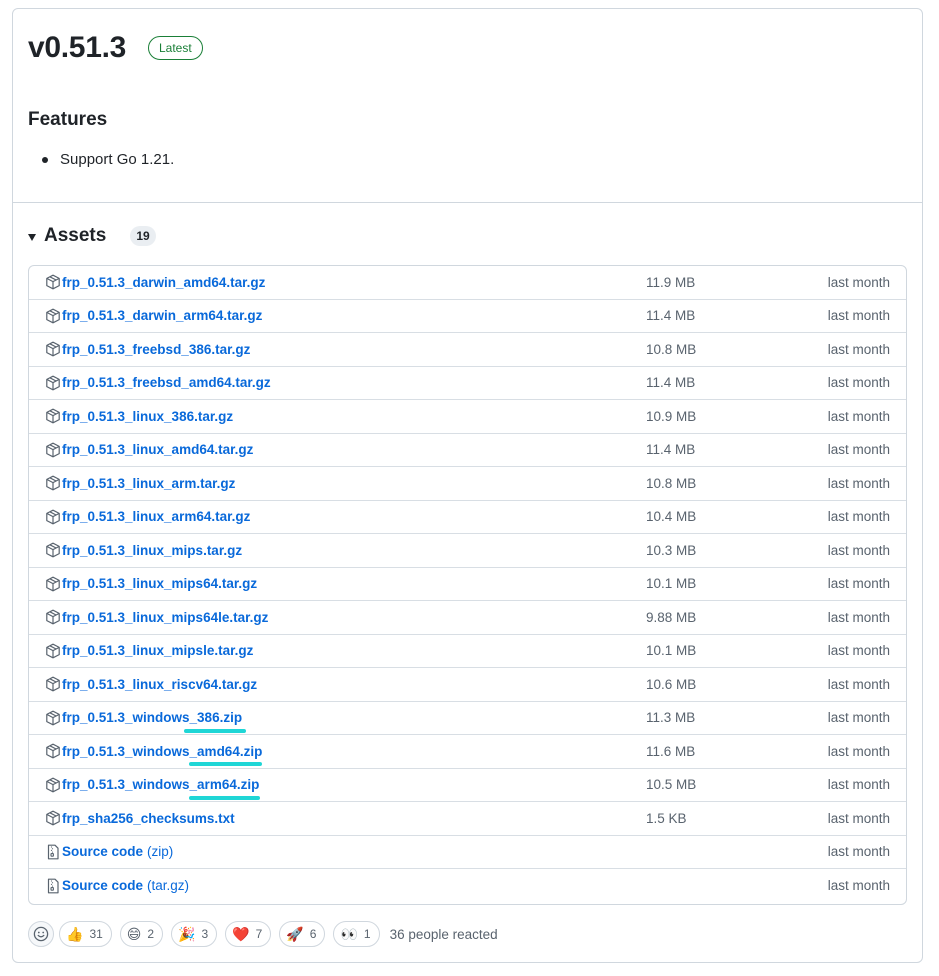  Describe the element at coordinates (68, 119) in the screenshot. I see `features-heading: Features` at that location.